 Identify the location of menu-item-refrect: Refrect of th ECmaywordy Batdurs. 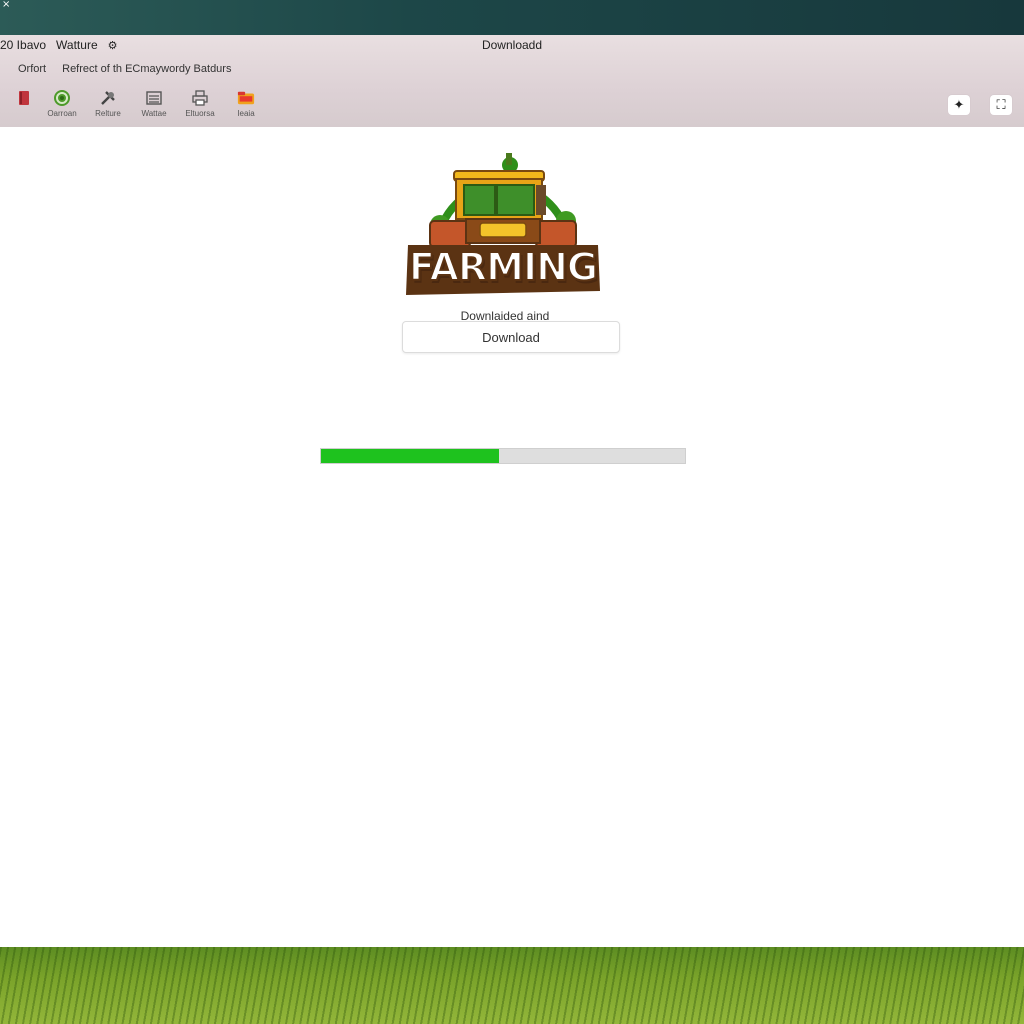
(146, 69).